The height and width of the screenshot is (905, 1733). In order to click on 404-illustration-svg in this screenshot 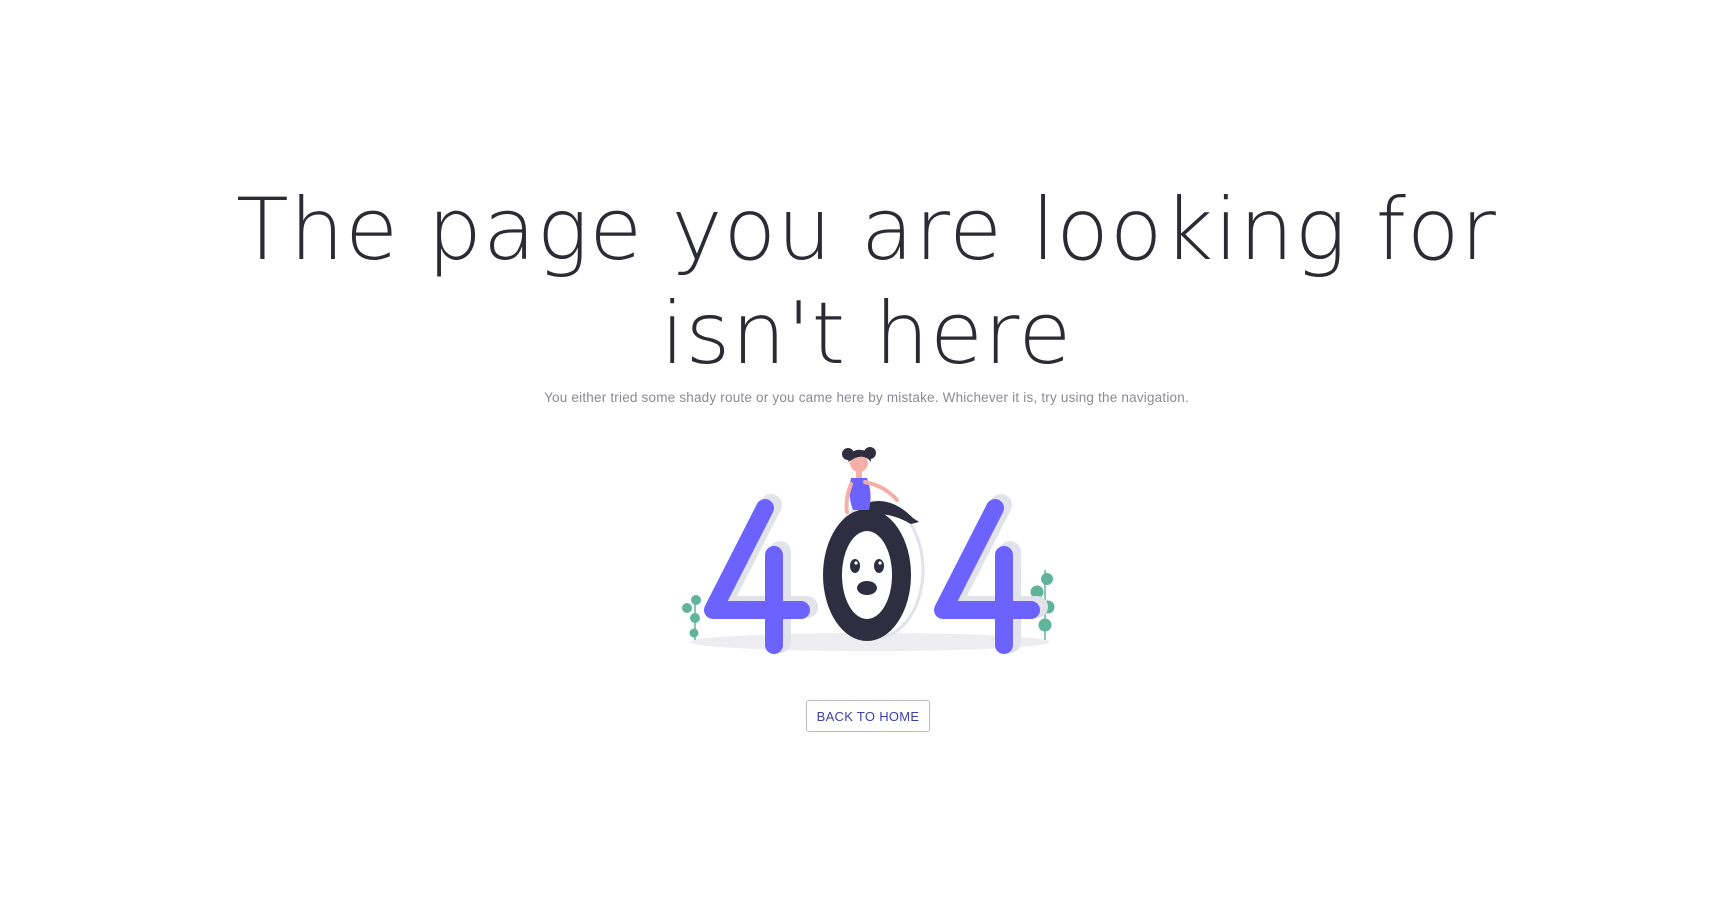, I will do `click(868, 550)`.